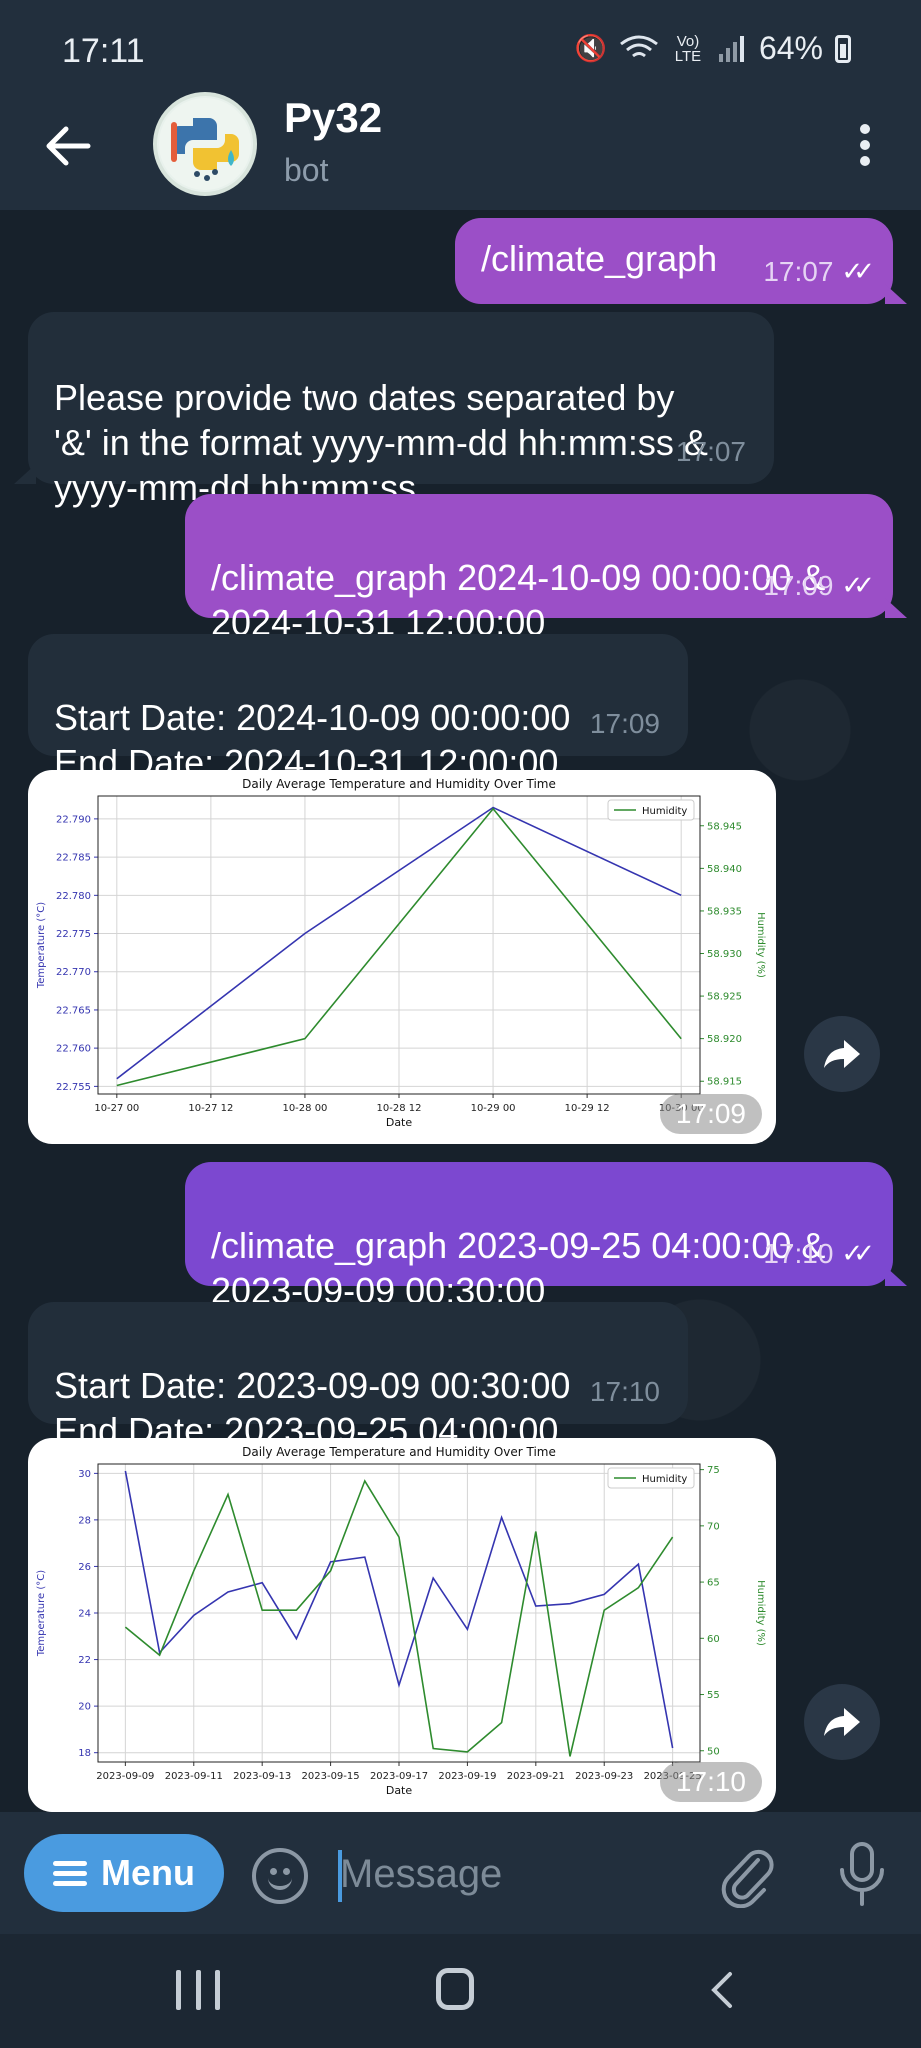 This screenshot has width=921, height=2048. I want to click on microphone-button, so click(862, 1875).